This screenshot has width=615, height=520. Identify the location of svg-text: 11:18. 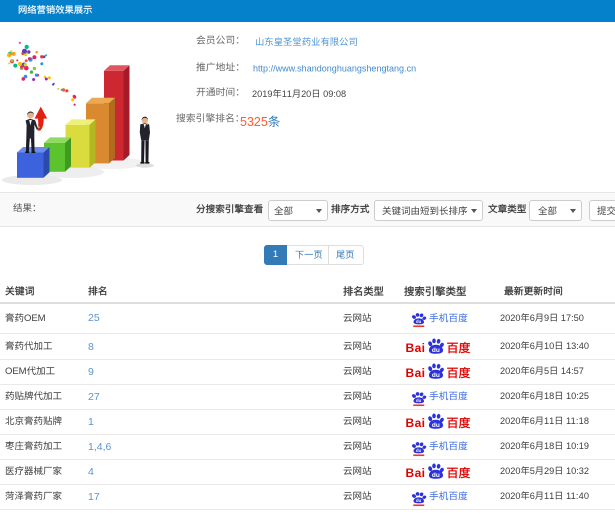
(577, 421).